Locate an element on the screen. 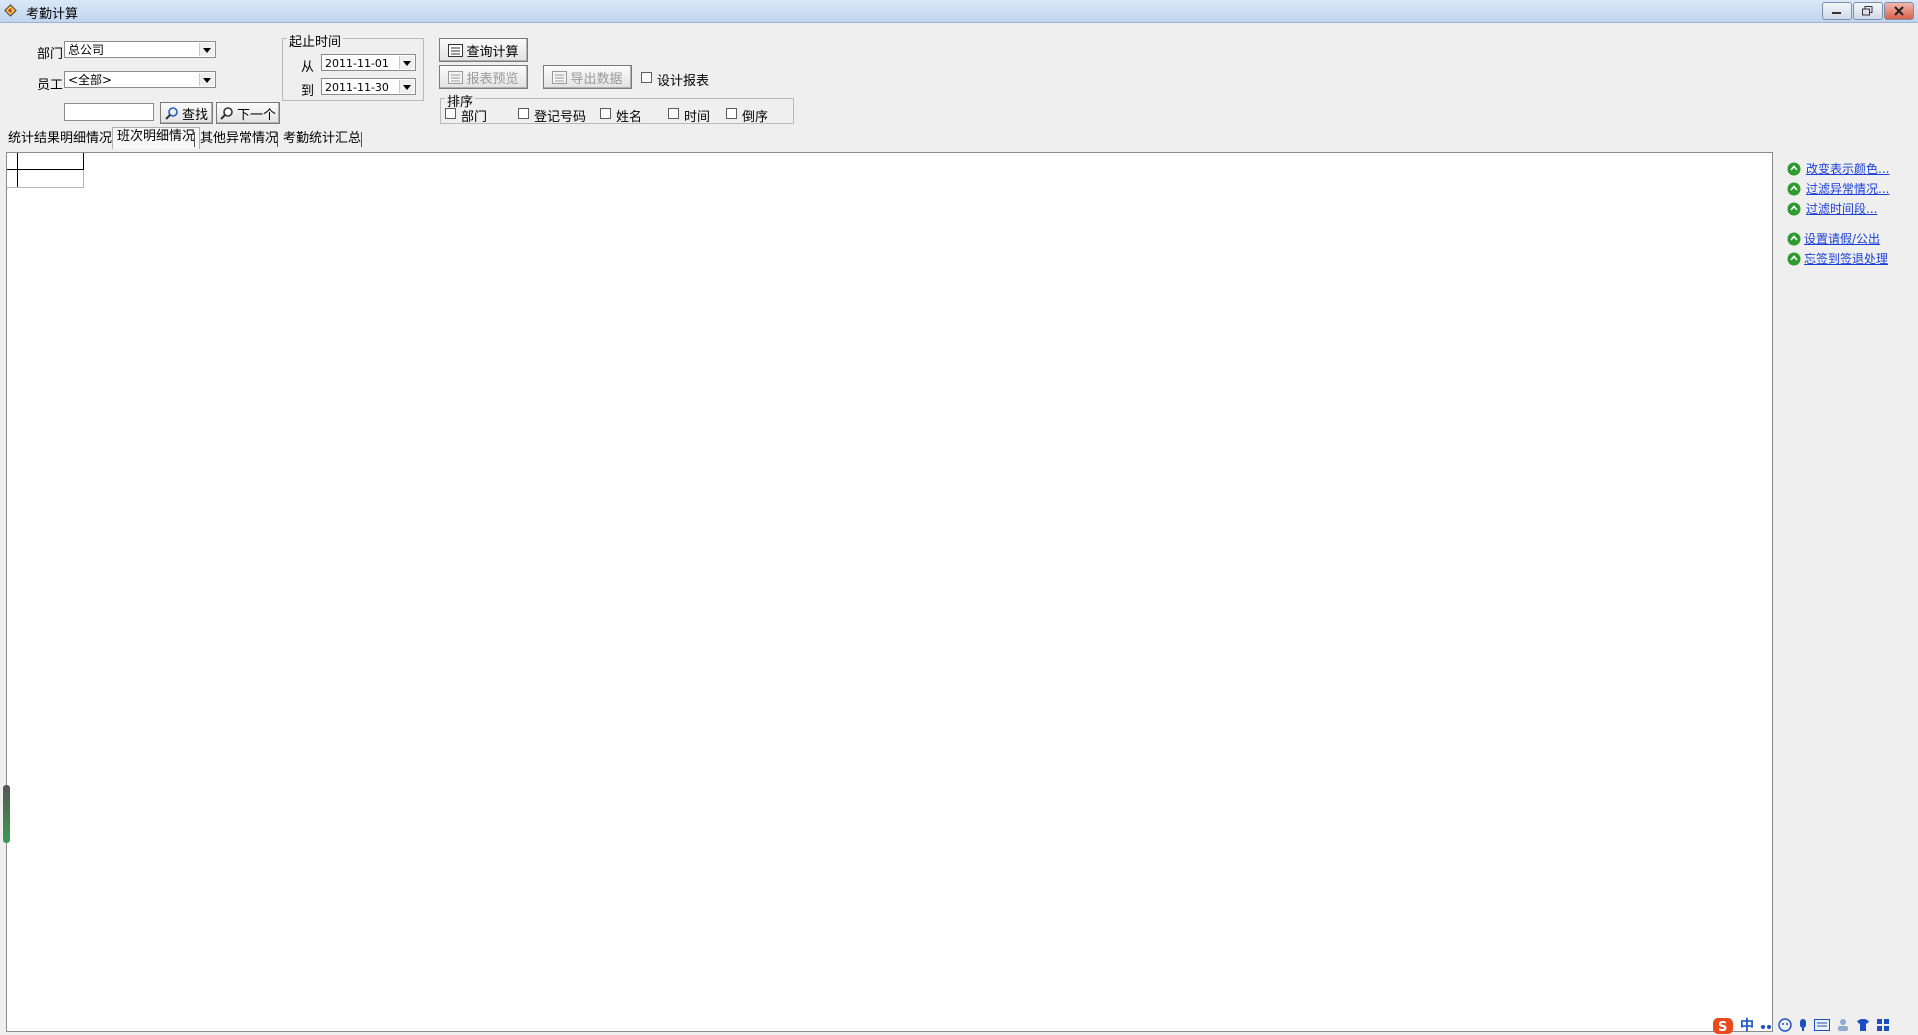 Image resolution: width=1918 pixels, height=1035 pixels. export-icon is located at coordinates (560, 77).